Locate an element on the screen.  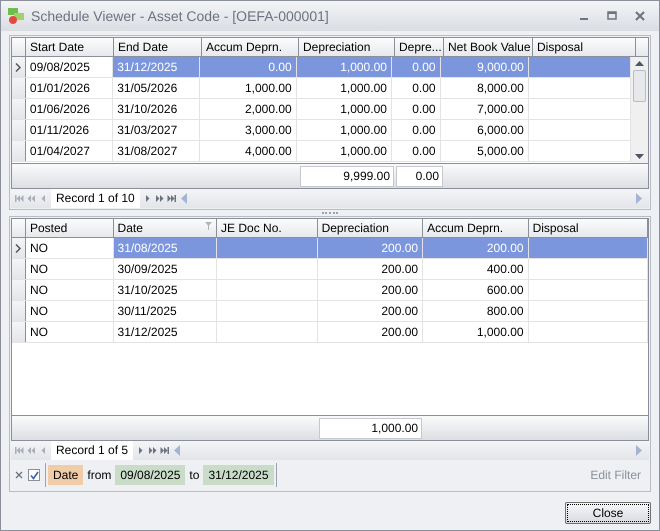
table-cell: 01/04/2027 is located at coordinates (70, 151).